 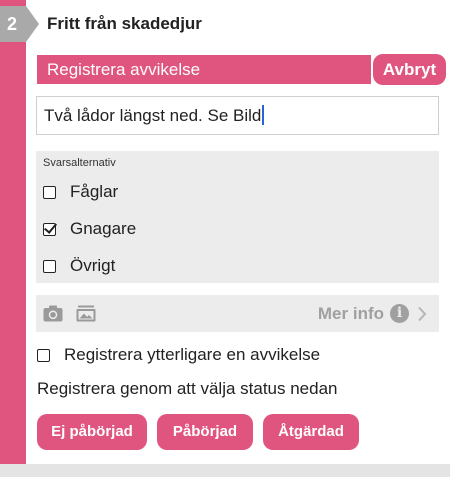 I want to click on image-gallery-icon, so click(x=86, y=313).